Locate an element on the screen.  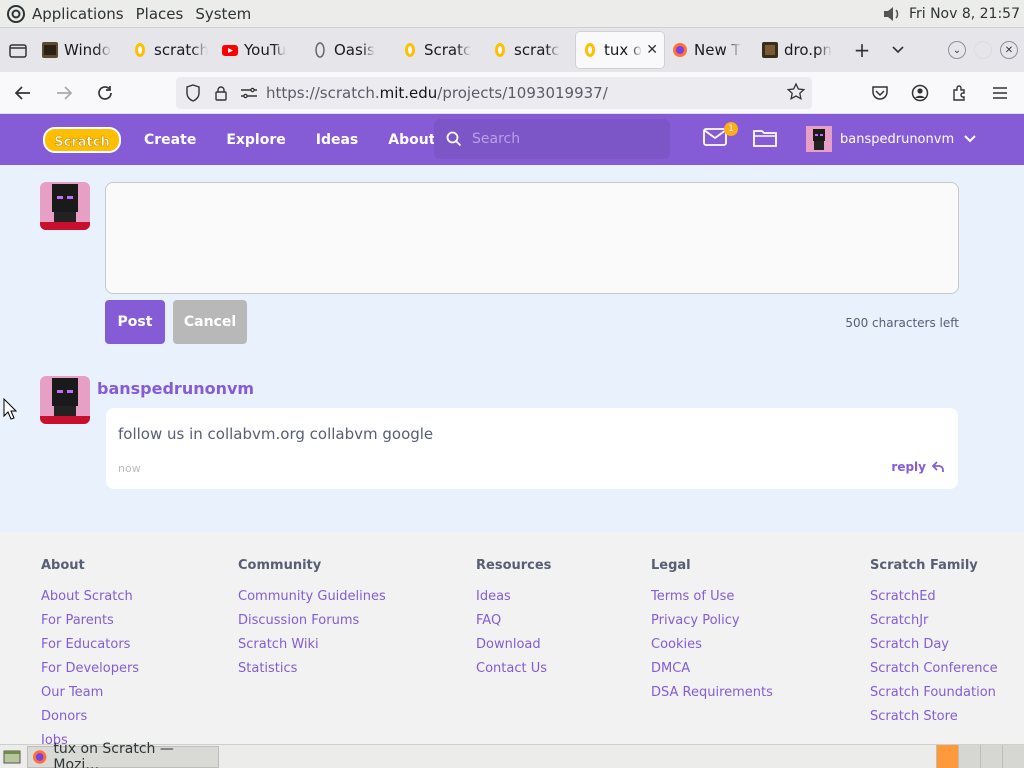
tab-overview-button is located at coordinates (18, 50).